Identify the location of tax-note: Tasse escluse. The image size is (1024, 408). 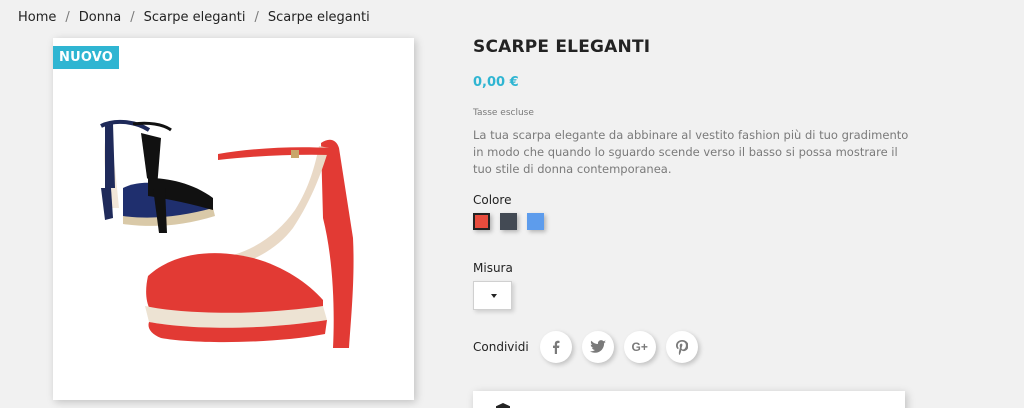
(503, 113).